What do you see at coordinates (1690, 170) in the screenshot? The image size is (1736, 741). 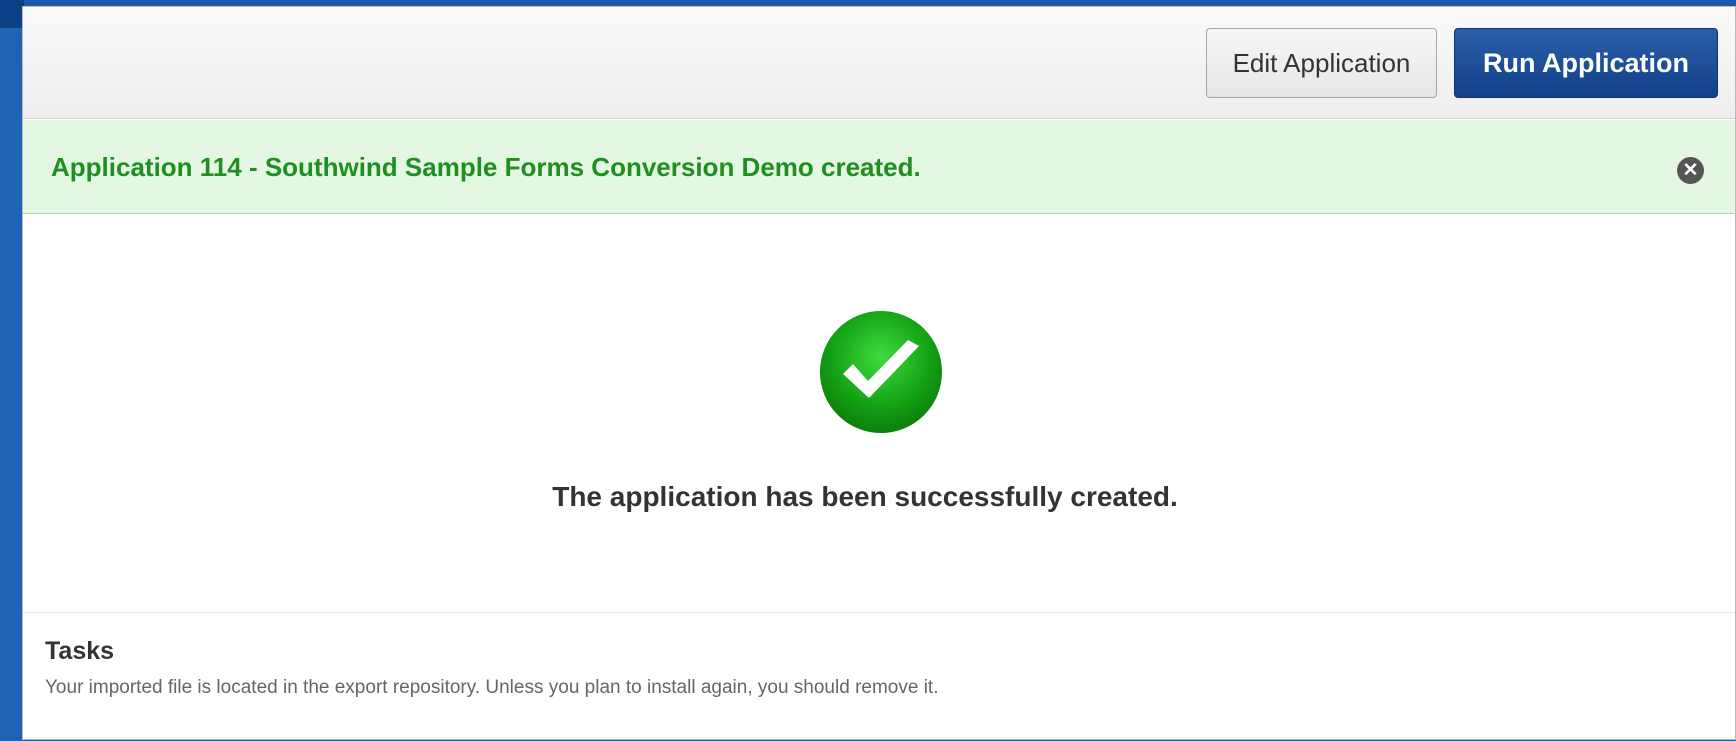 I see `close-icon: ✕` at bounding box center [1690, 170].